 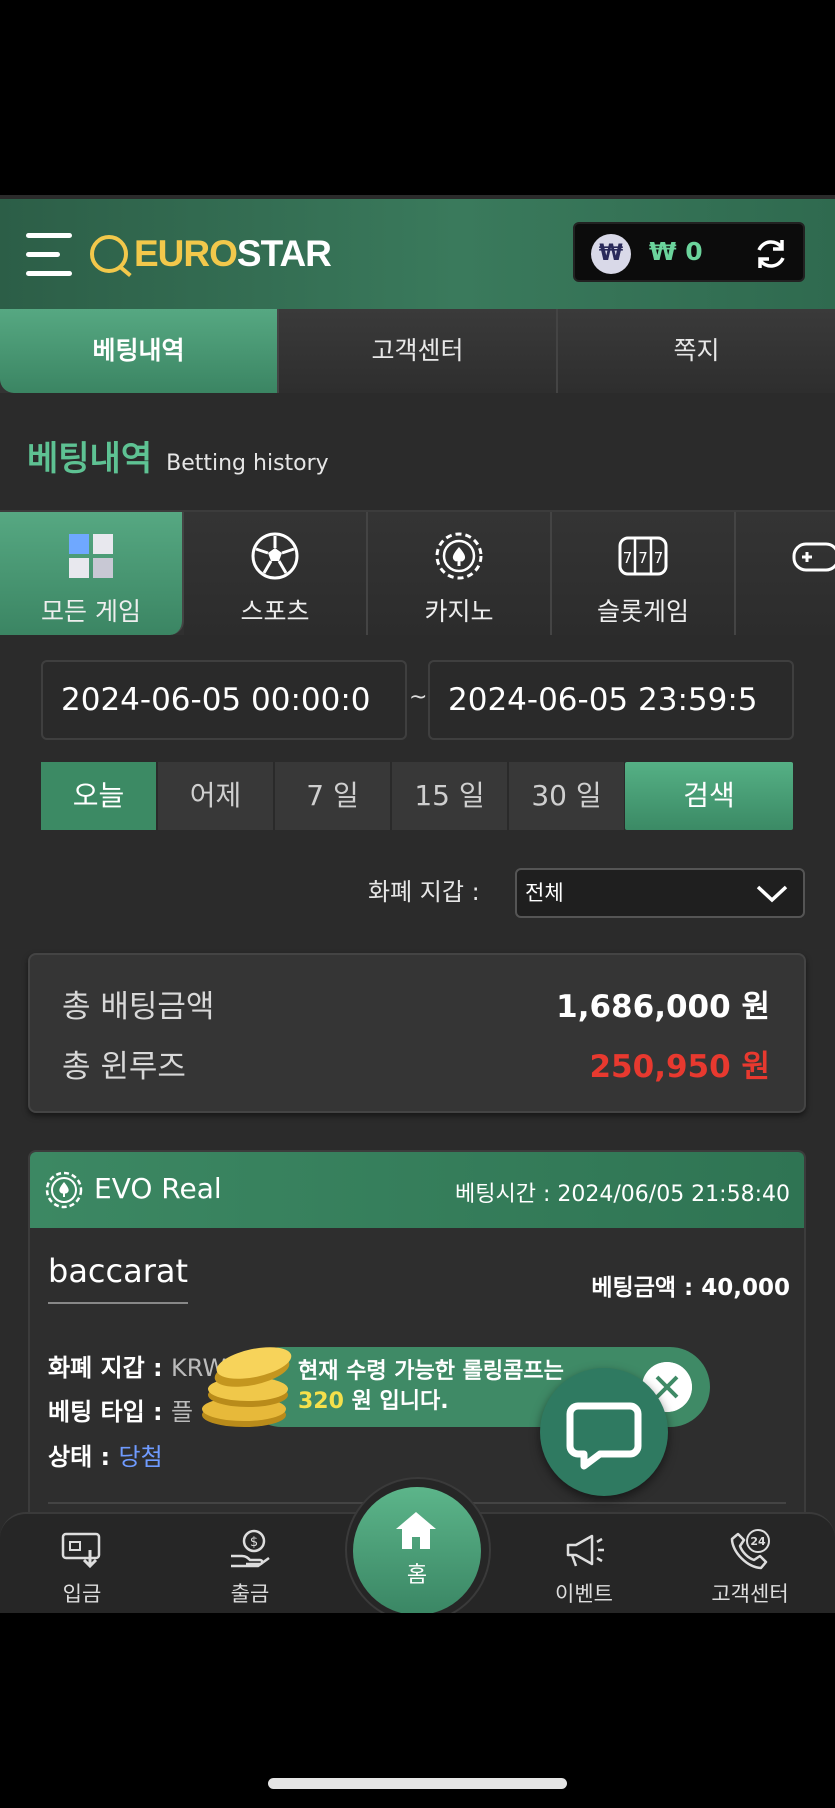 I want to click on gamepad-icon, so click(x=813, y=557).